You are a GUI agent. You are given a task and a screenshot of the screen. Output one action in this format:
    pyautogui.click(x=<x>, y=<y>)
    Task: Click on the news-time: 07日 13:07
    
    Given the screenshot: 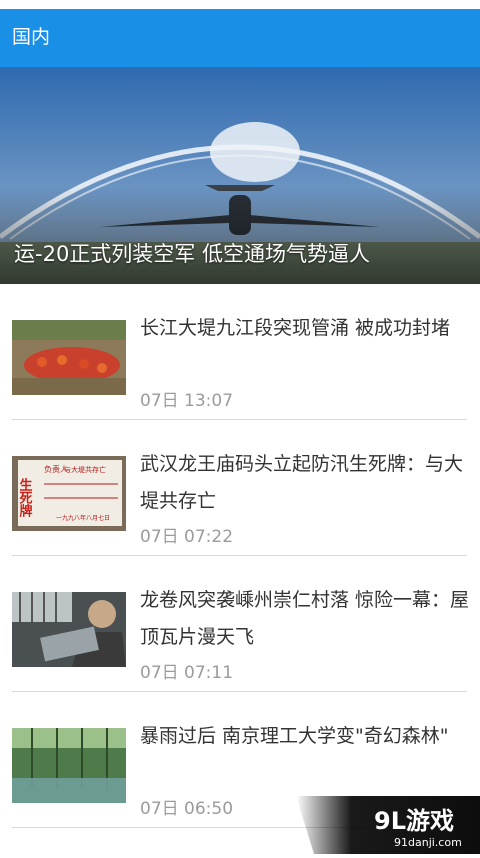 What is the action you would take?
    pyautogui.click(x=187, y=401)
    